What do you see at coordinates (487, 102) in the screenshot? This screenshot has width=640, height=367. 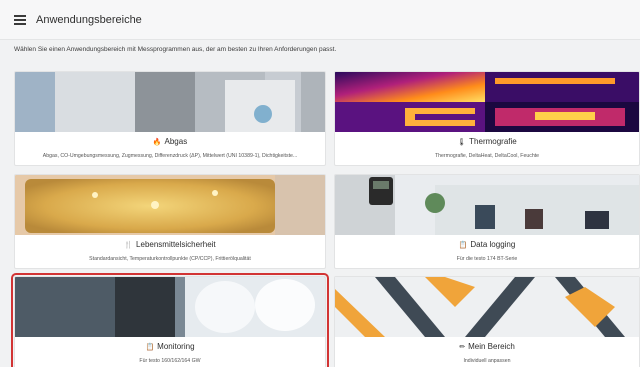 I see `thermografie-image` at bounding box center [487, 102].